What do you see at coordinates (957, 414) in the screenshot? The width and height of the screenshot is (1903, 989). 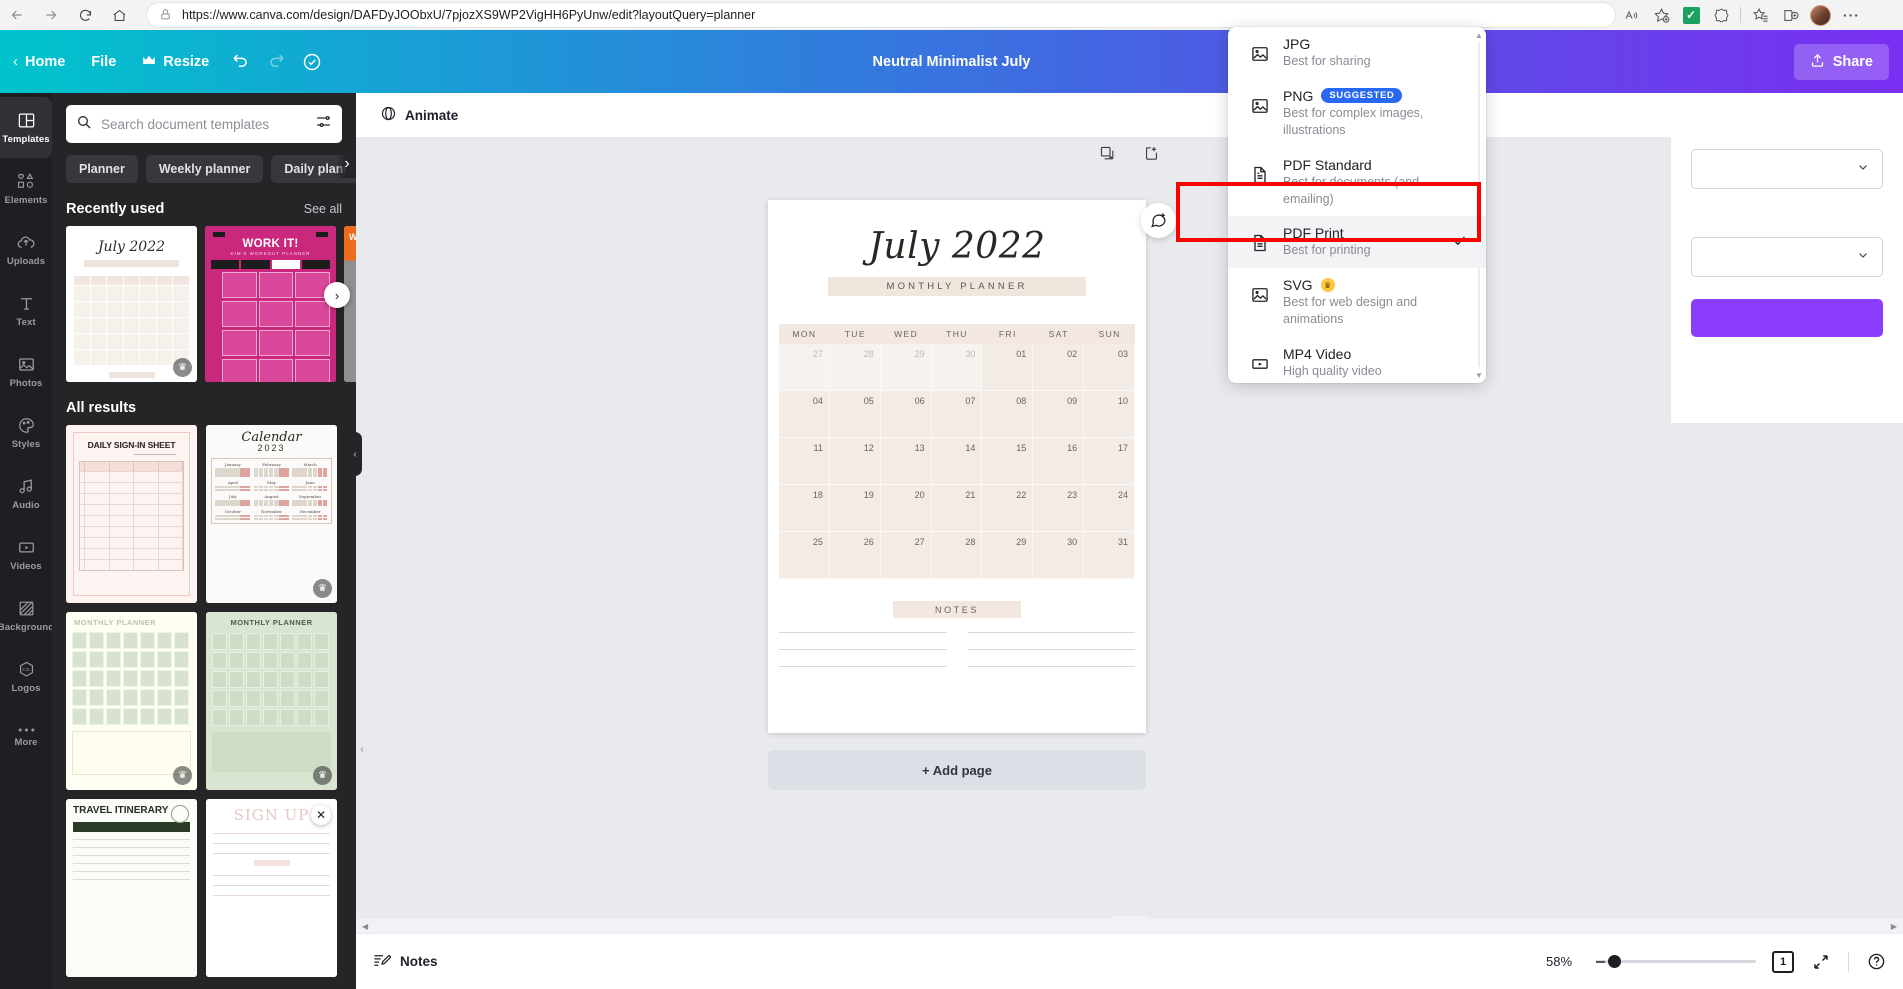 I see `calendar-cell: 07` at bounding box center [957, 414].